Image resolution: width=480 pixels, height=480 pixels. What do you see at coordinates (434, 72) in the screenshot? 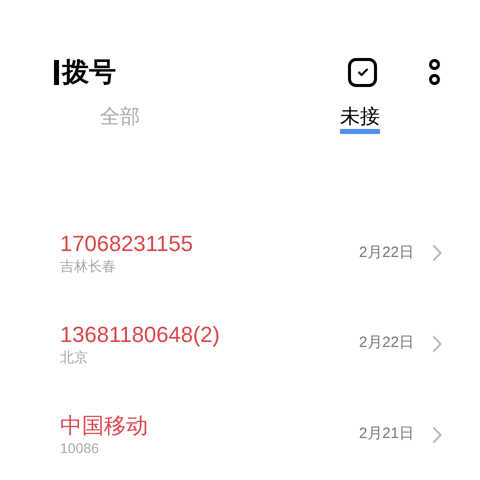
I see `more-menu-icon` at bounding box center [434, 72].